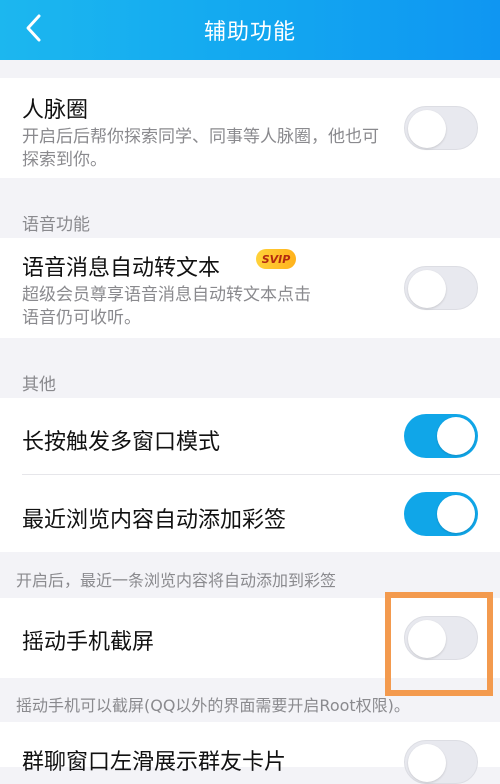  Describe the element at coordinates (166, 306) in the screenshot. I see `voice-to-text-desc: 超级会员尊享语音消息自动转文本点击语音仍可收听。` at that location.